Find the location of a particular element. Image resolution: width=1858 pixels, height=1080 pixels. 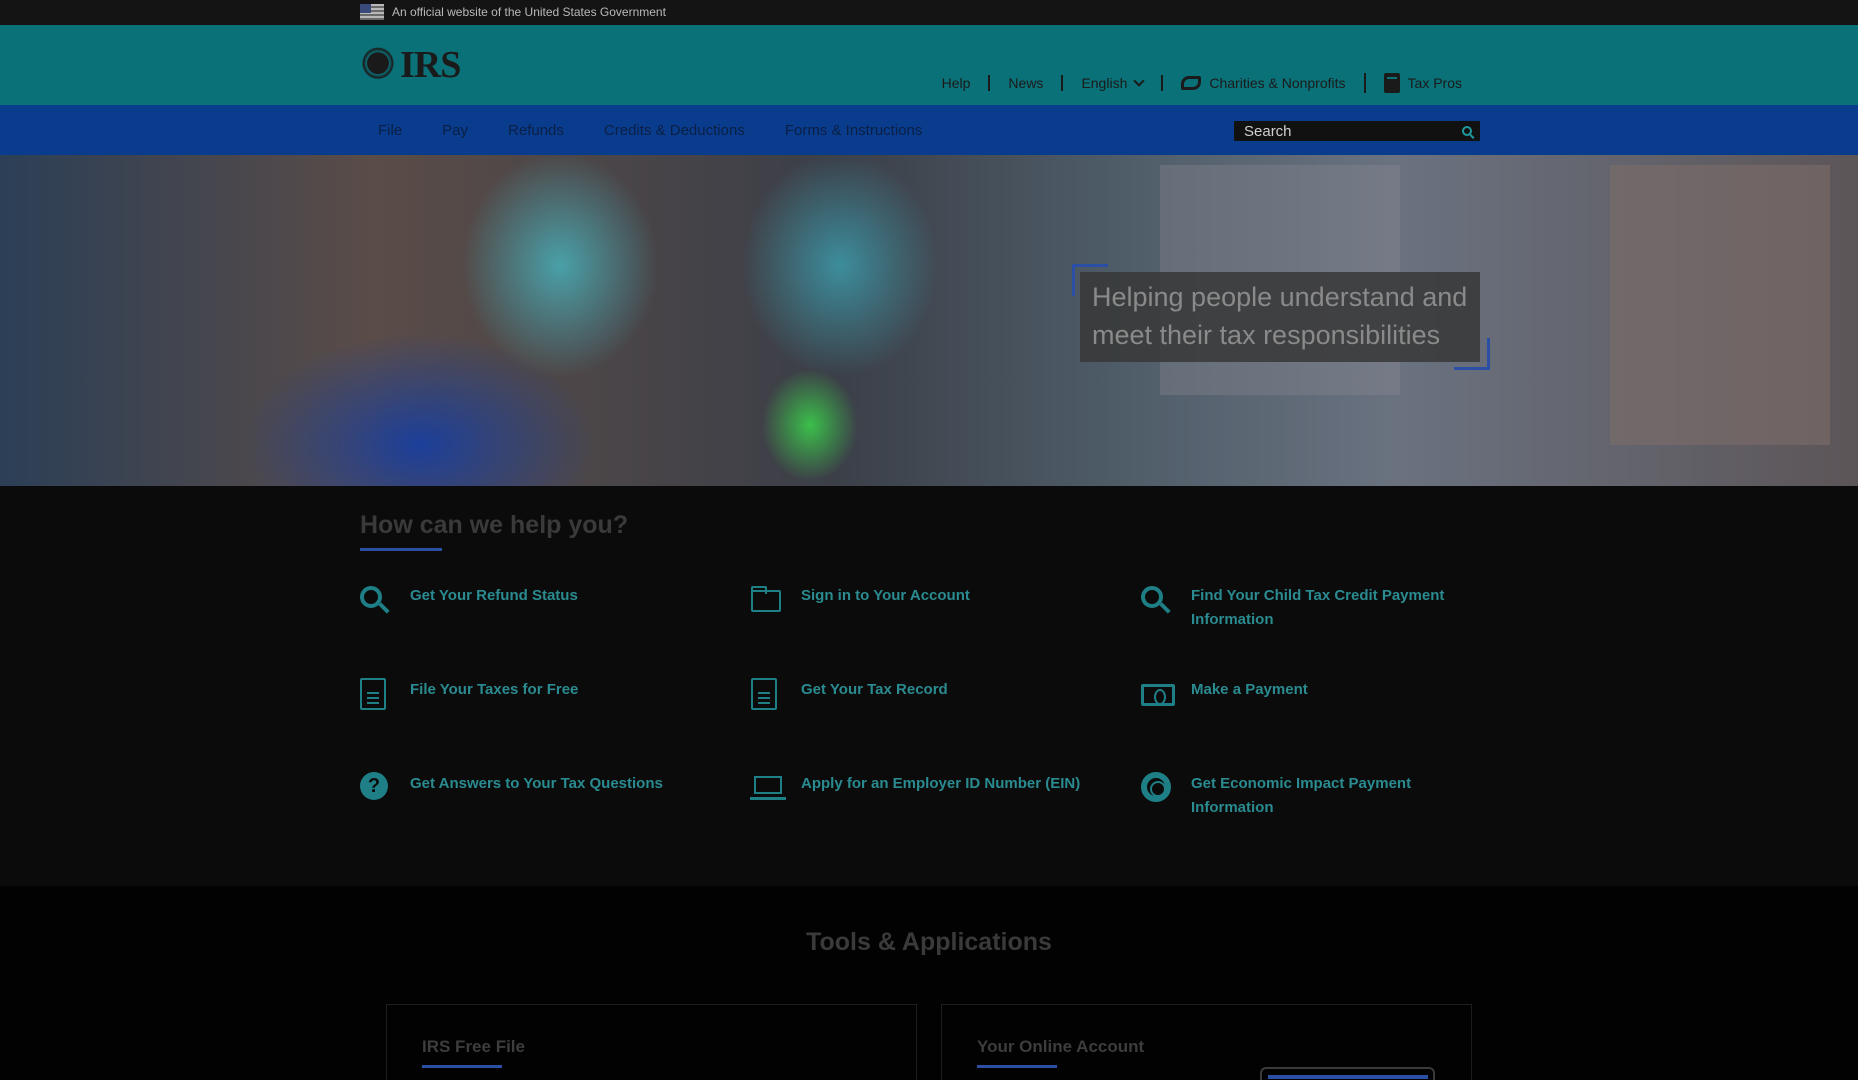

search-input is located at coordinates (1344, 131).